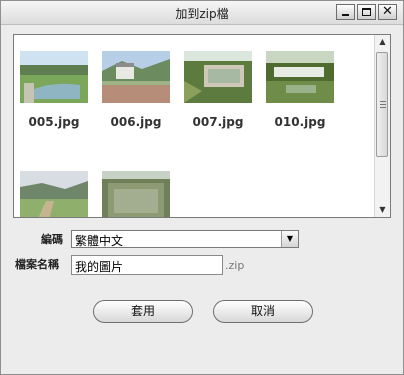 Image resolution: width=404 pixels, height=375 pixels. What do you see at coordinates (147, 265) in the screenshot?
I see `filename-input: 我的圖片` at bounding box center [147, 265].